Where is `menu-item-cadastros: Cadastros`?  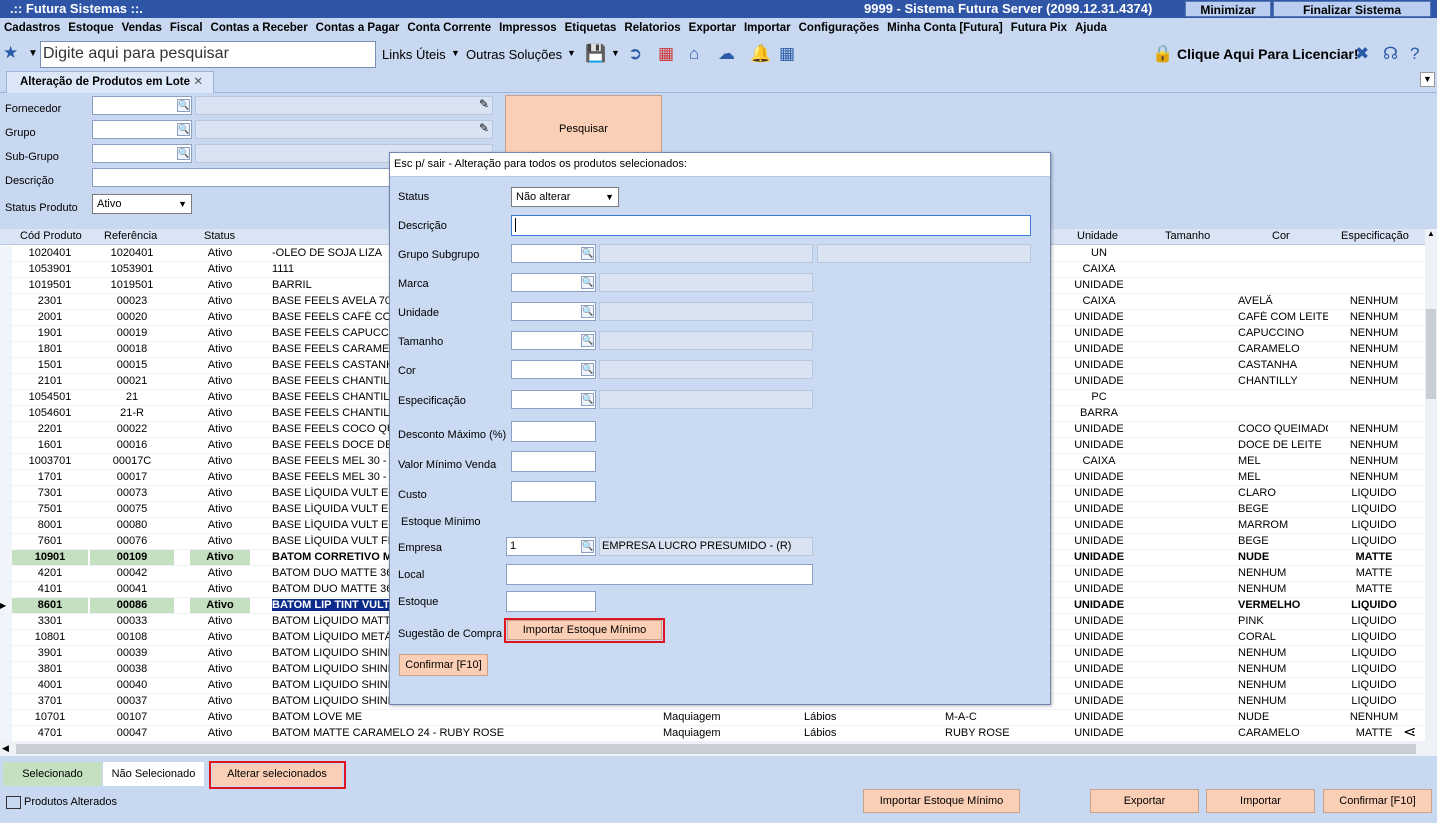
menu-item-cadastros: Cadastros is located at coordinates (32, 28).